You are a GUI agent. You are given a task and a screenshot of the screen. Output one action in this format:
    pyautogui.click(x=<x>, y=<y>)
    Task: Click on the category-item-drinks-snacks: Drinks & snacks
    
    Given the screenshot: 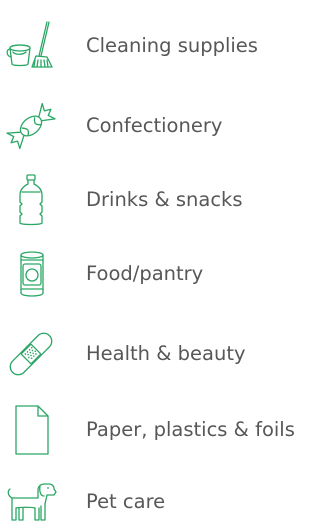 What is the action you would take?
    pyautogui.click(x=164, y=200)
    